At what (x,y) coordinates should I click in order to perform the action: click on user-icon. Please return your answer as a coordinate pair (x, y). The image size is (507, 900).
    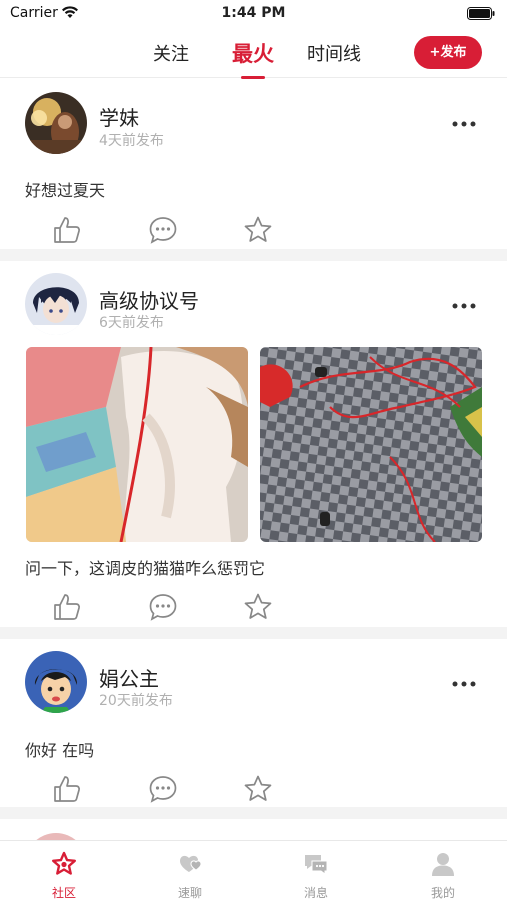
    Looking at the image, I should click on (443, 864).